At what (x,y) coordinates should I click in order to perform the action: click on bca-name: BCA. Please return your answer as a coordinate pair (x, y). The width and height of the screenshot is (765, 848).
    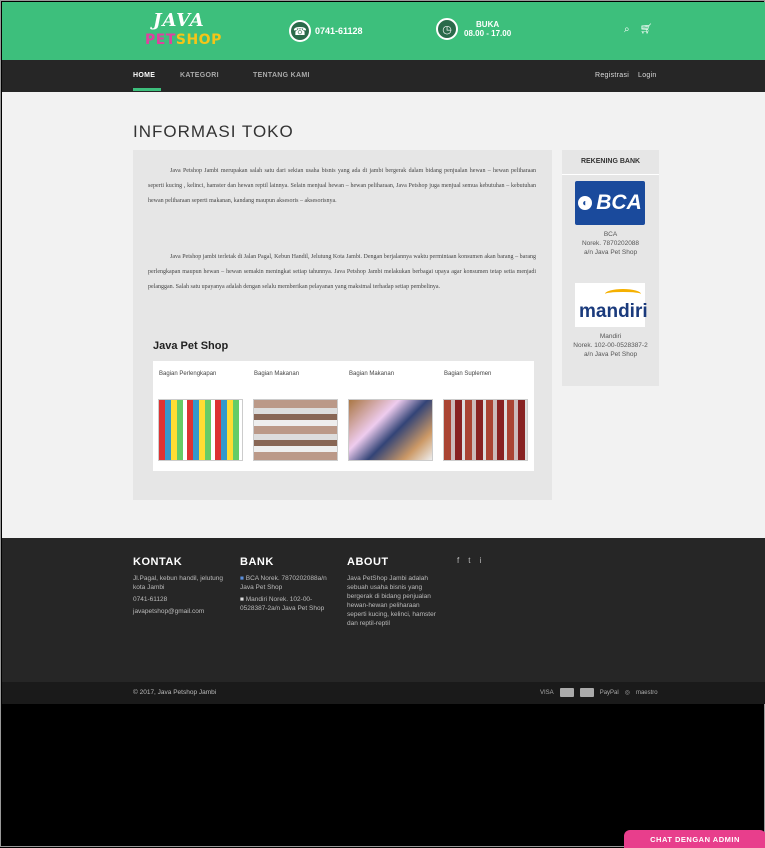
    Looking at the image, I should click on (610, 234).